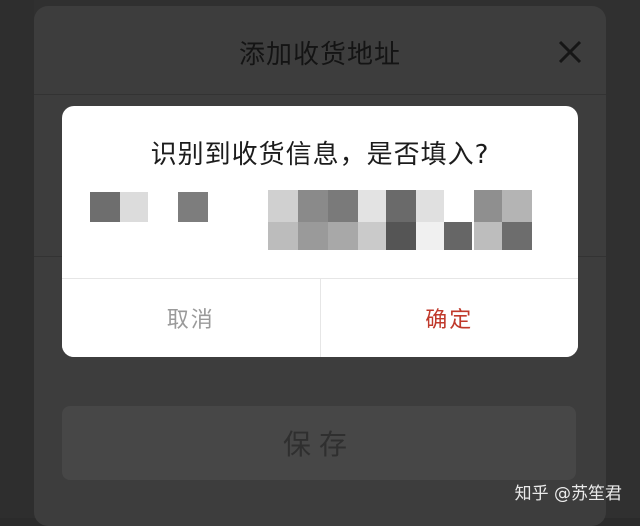 This screenshot has width=640, height=526. Describe the element at coordinates (320, 94) in the screenshot. I see `divider` at that location.